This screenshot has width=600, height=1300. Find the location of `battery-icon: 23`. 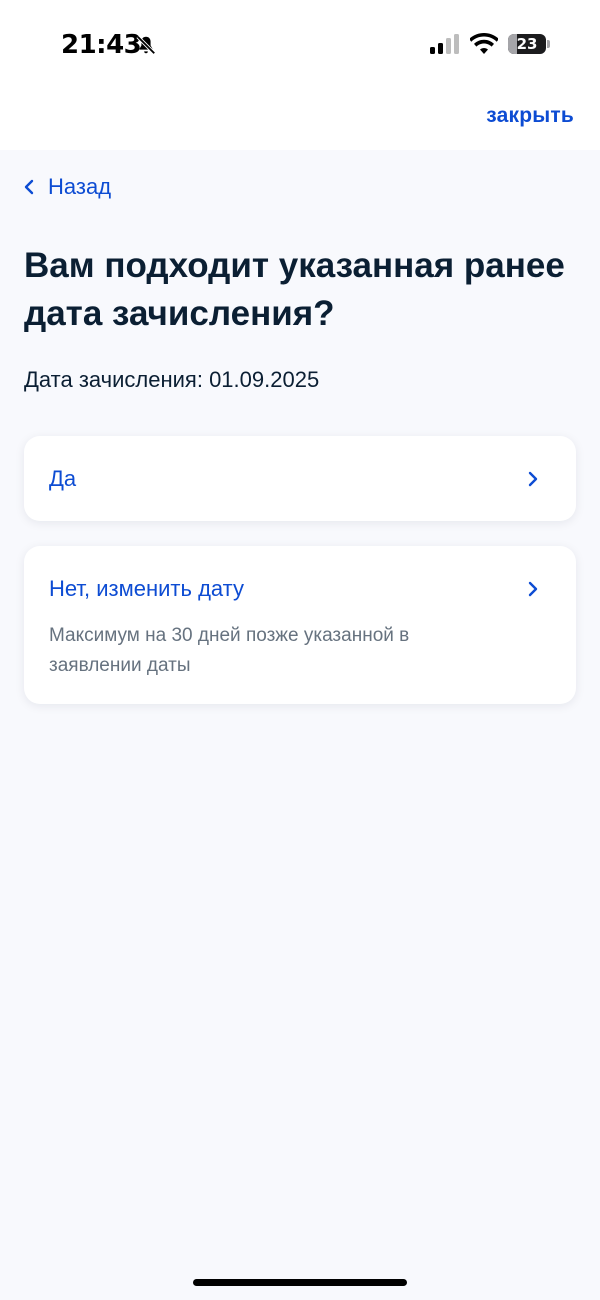

battery-icon: 23 is located at coordinates (527, 44).